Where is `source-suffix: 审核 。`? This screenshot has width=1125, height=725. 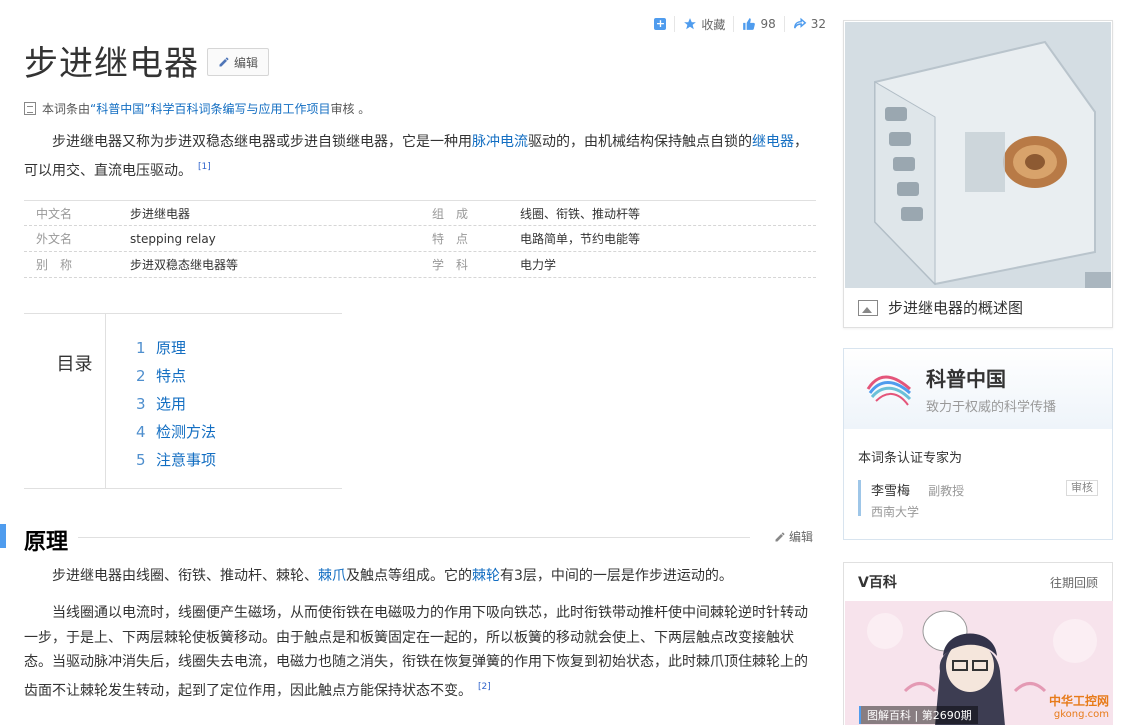
source-suffix: 审核 。 is located at coordinates (350, 109).